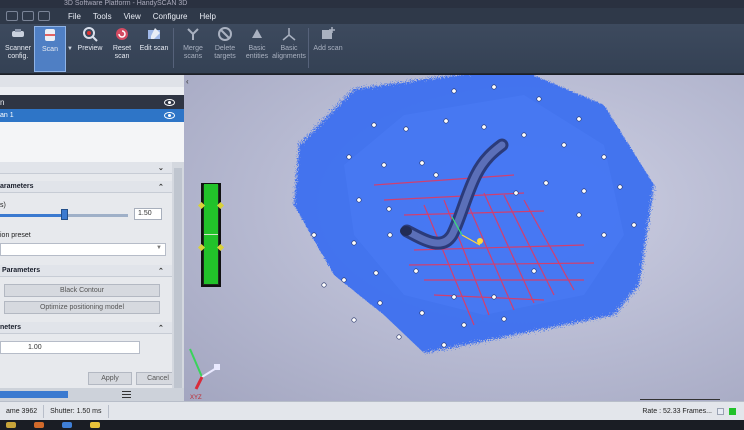 The image size is (744, 430). What do you see at coordinates (204, 369) in the screenshot?
I see `axes-gizmo` at bounding box center [204, 369].